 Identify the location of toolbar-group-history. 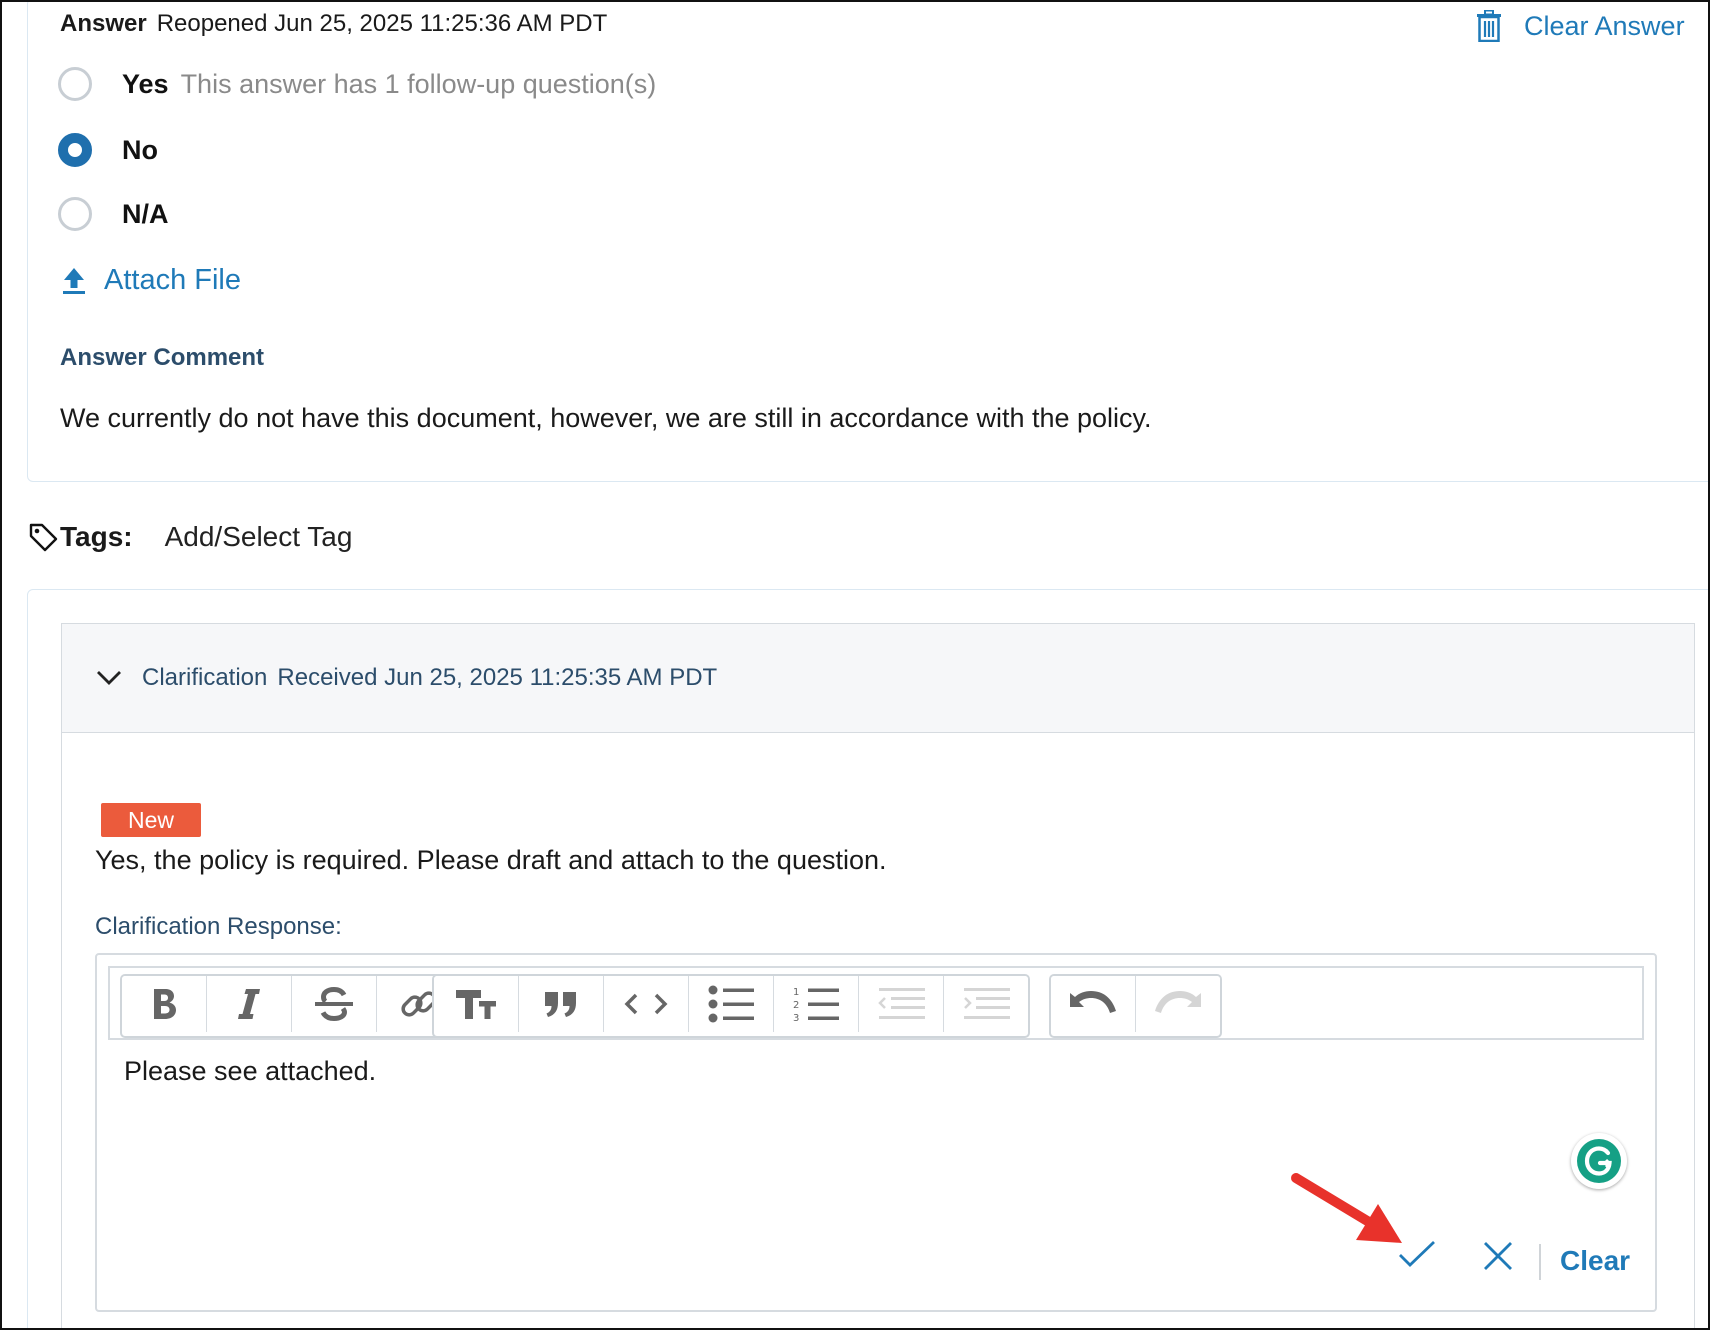
(1135, 1006).